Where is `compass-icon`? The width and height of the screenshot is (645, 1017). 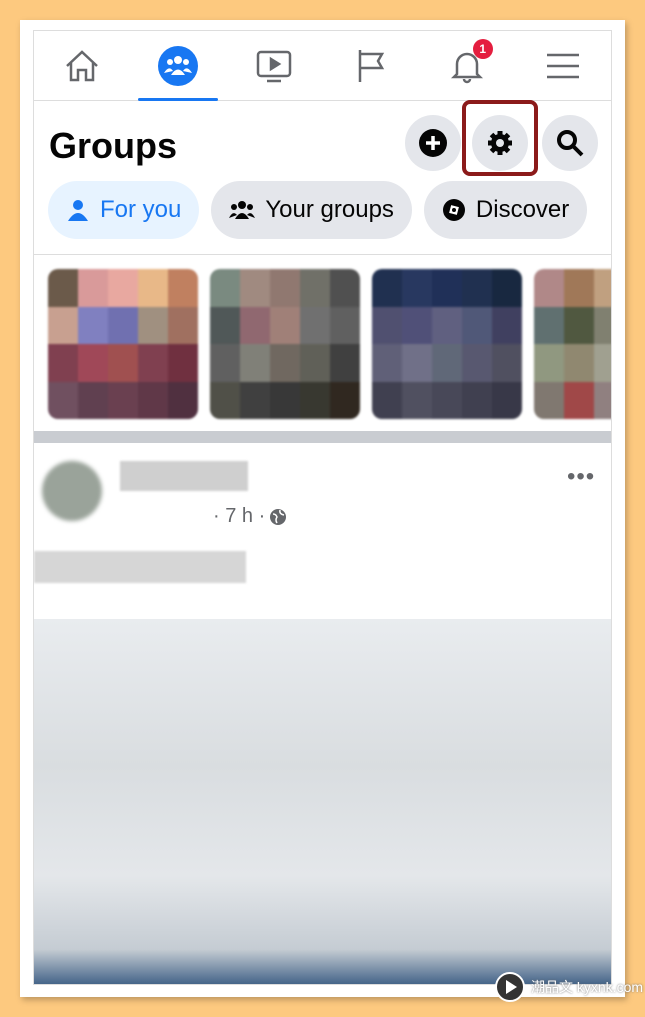 compass-icon is located at coordinates (453, 210).